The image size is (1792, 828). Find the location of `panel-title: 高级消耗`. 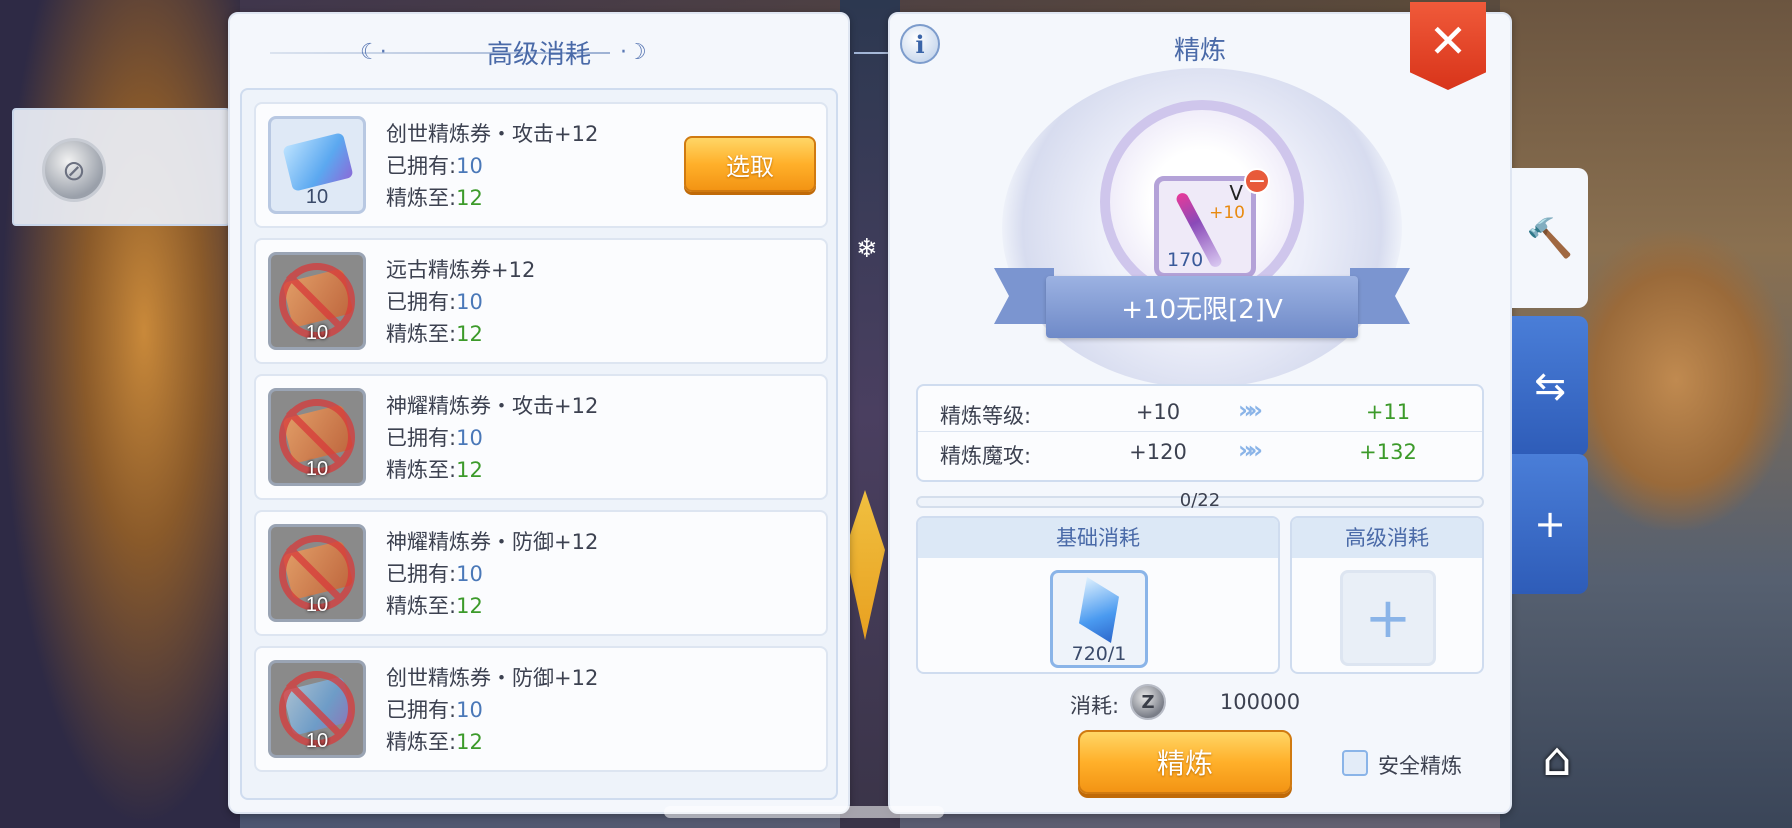

panel-title: 高级消耗 is located at coordinates (538, 55).